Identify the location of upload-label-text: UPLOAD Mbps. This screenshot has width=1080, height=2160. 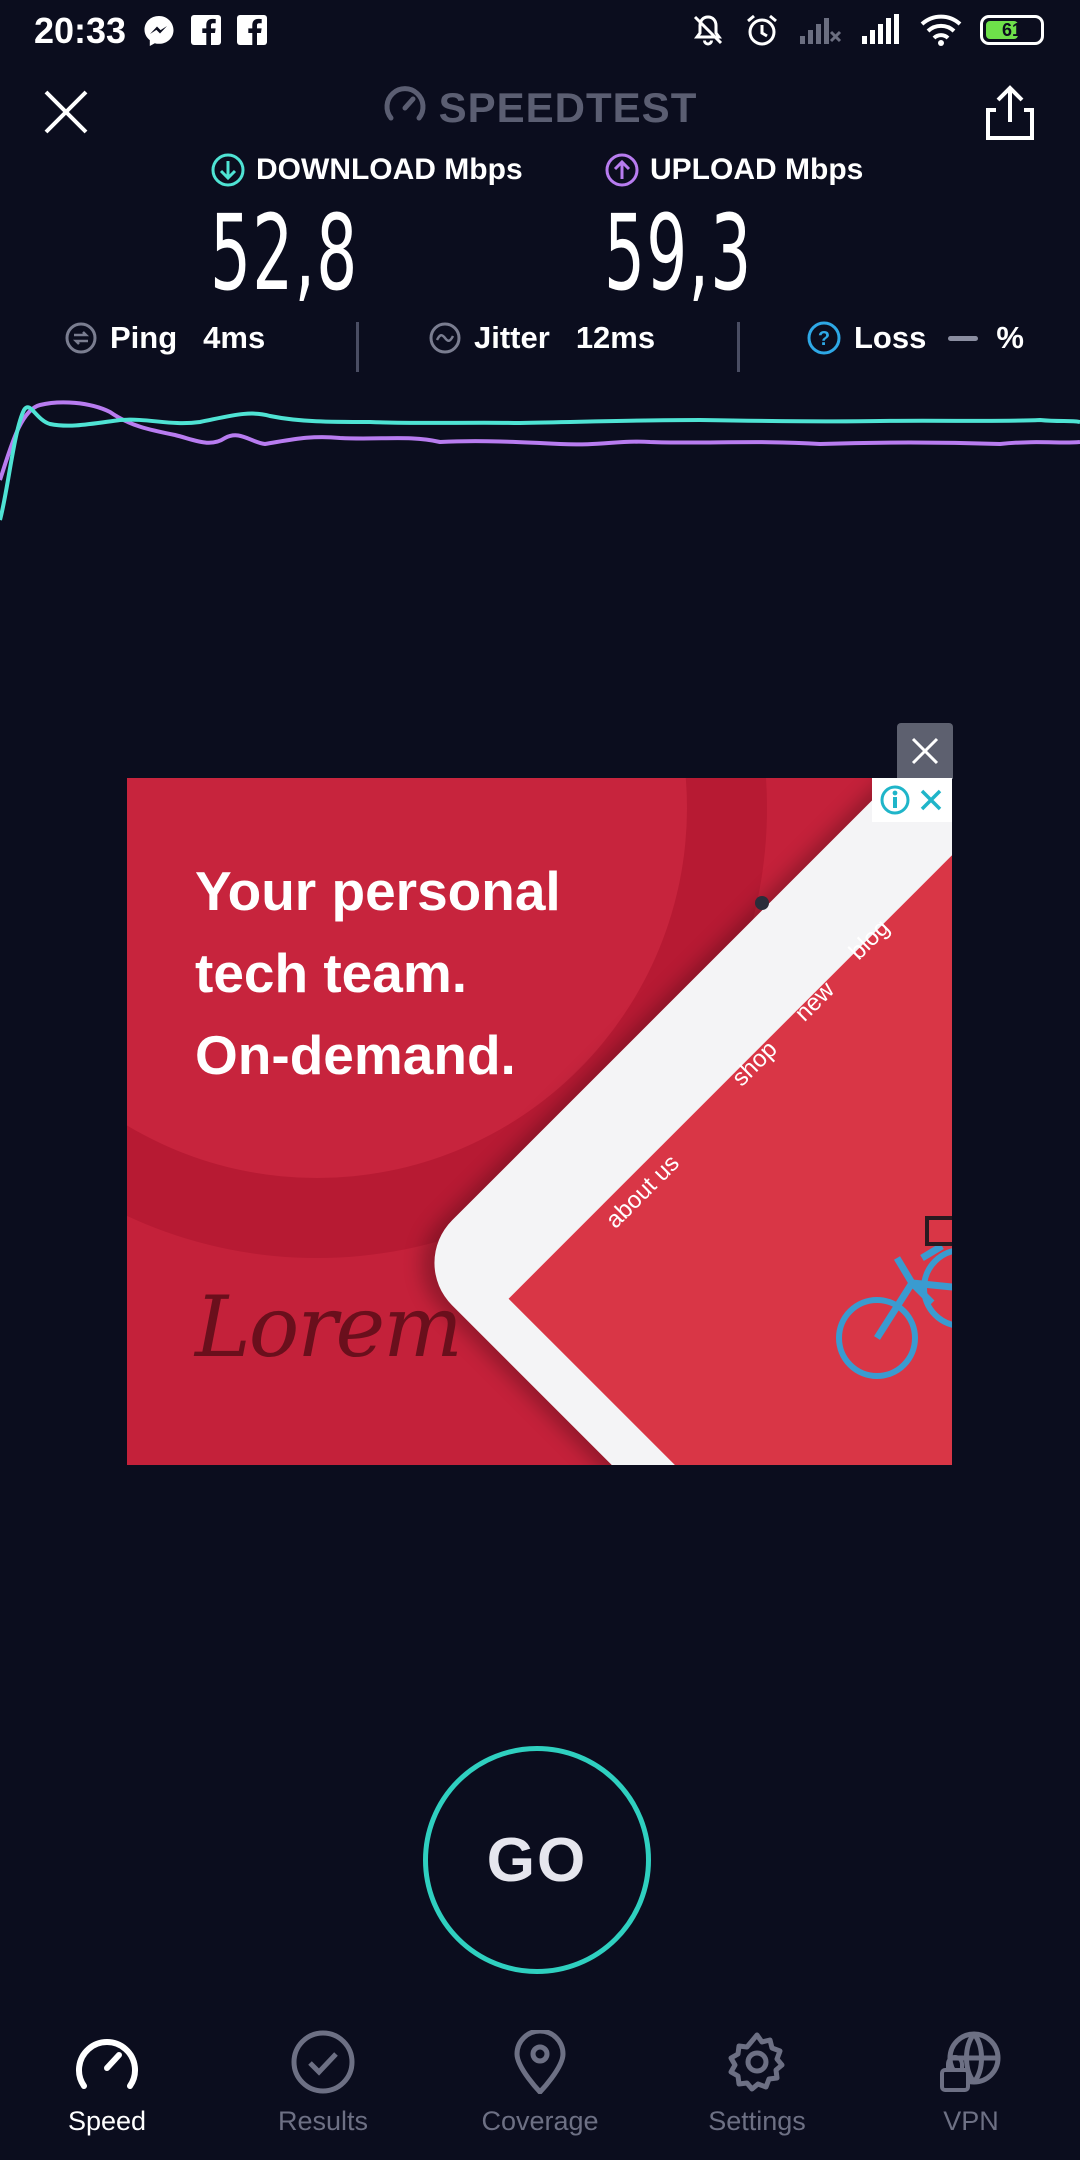
(757, 169).